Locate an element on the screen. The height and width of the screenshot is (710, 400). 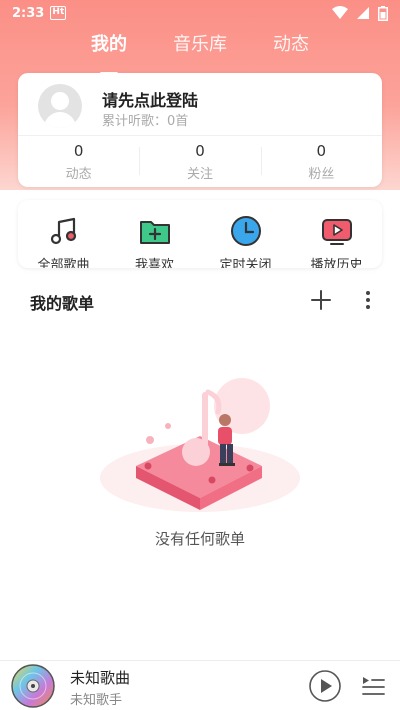
avatar-body-shape is located at coordinates (60, 120).